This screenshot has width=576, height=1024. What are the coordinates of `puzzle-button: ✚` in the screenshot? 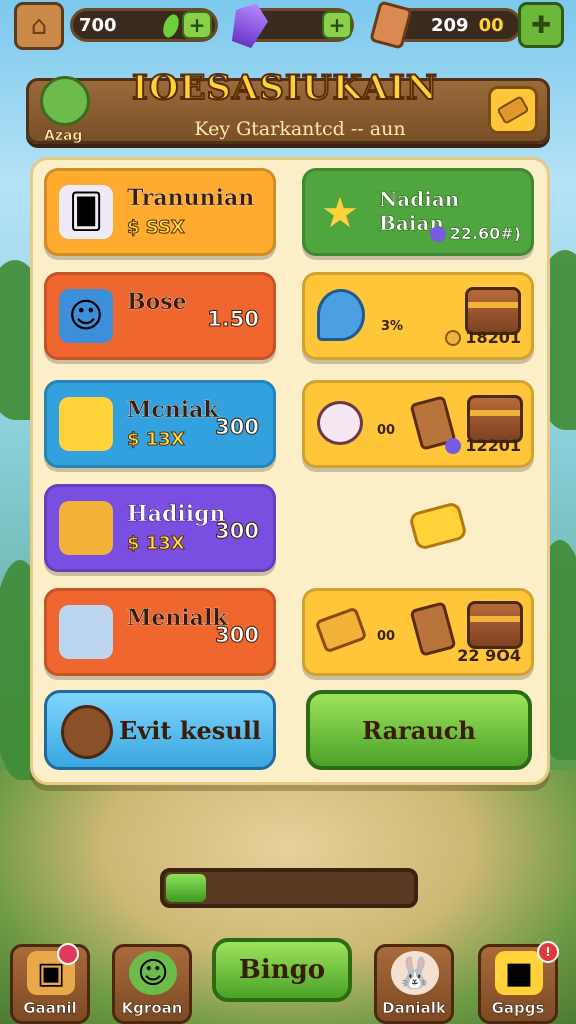 It's located at (541, 25).